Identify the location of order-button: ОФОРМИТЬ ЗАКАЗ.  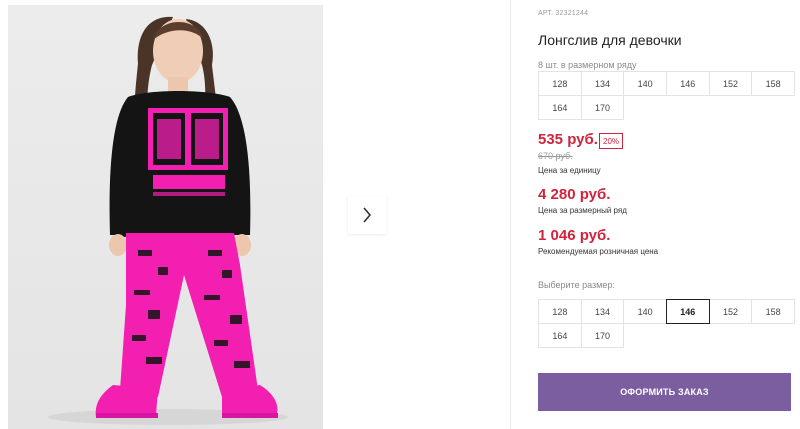
(664, 392).